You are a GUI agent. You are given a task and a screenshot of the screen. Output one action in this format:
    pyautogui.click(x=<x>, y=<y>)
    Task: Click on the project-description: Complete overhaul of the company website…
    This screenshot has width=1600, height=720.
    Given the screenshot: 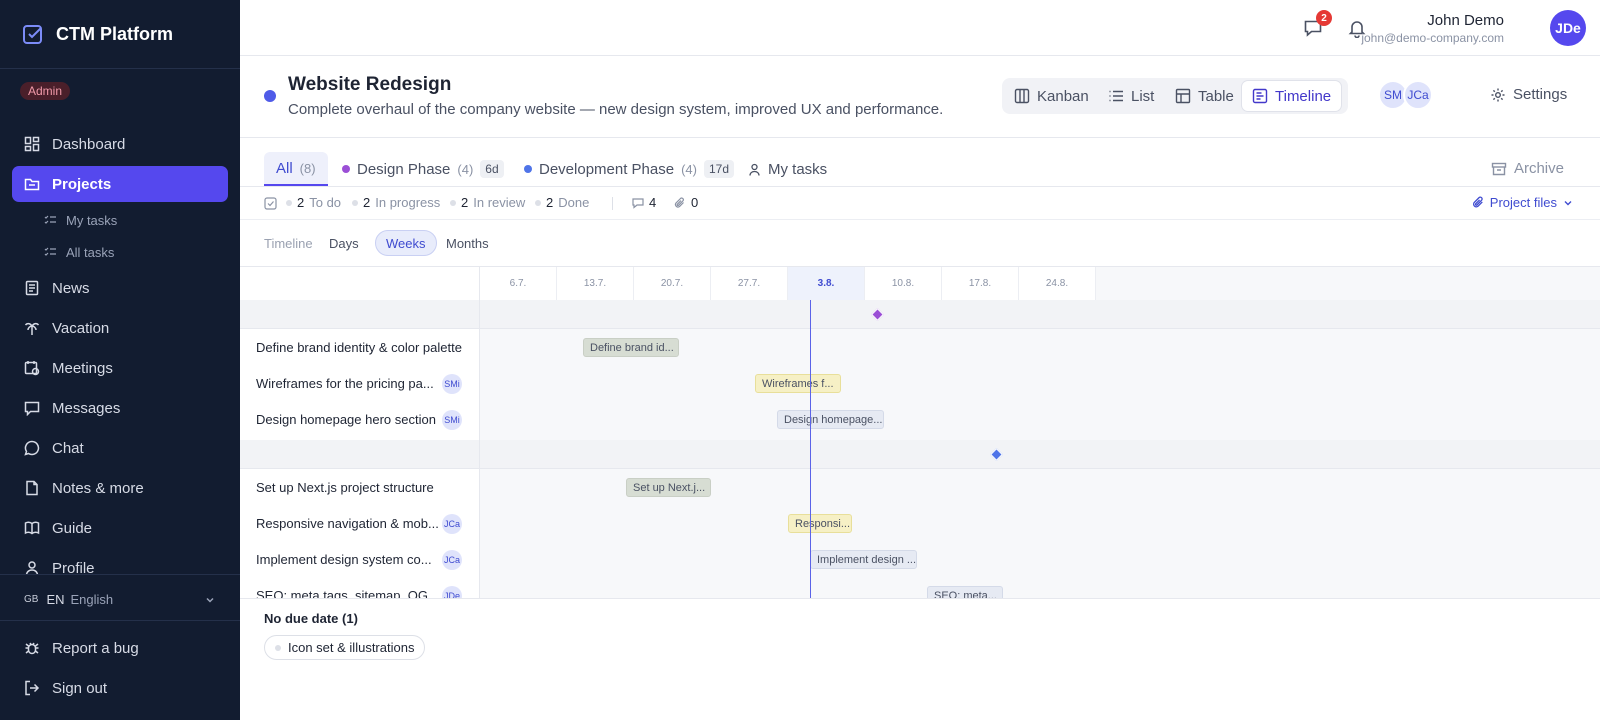 What is the action you would take?
    pyautogui.click(x=616, y=109)
    